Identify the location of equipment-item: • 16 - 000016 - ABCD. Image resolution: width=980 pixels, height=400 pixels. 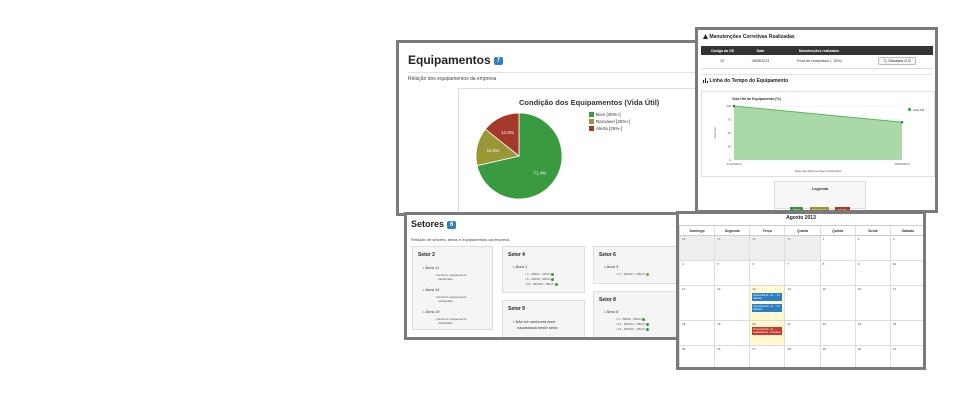
(632, 329).